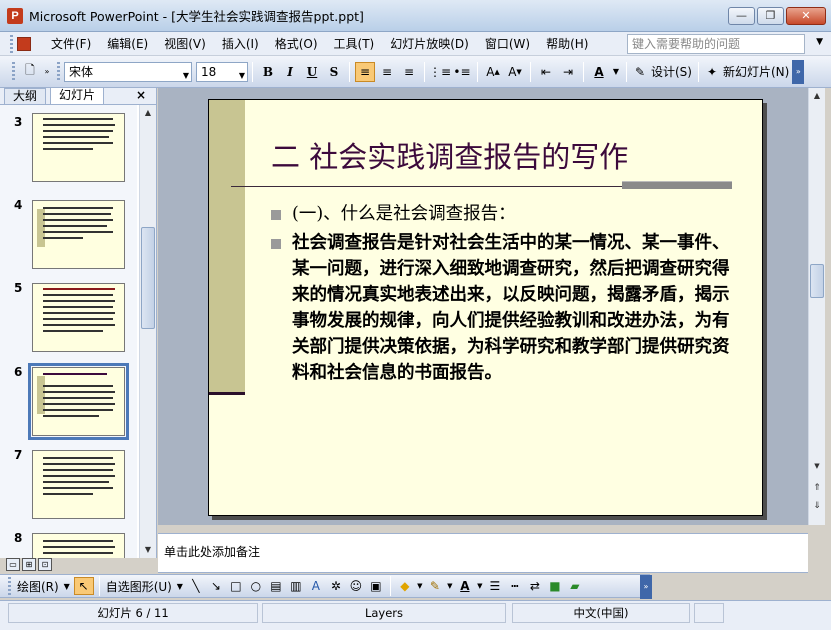 The image size is (831, 630). I want to click on notes-placeholder: 单击此处添加备注, so click(212, 551).